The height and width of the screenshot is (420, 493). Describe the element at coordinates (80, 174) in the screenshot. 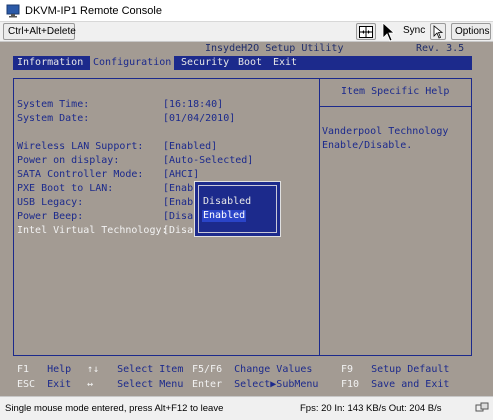

I see `setting-label-sata-mode: SATA Controller Mode:` at that location.